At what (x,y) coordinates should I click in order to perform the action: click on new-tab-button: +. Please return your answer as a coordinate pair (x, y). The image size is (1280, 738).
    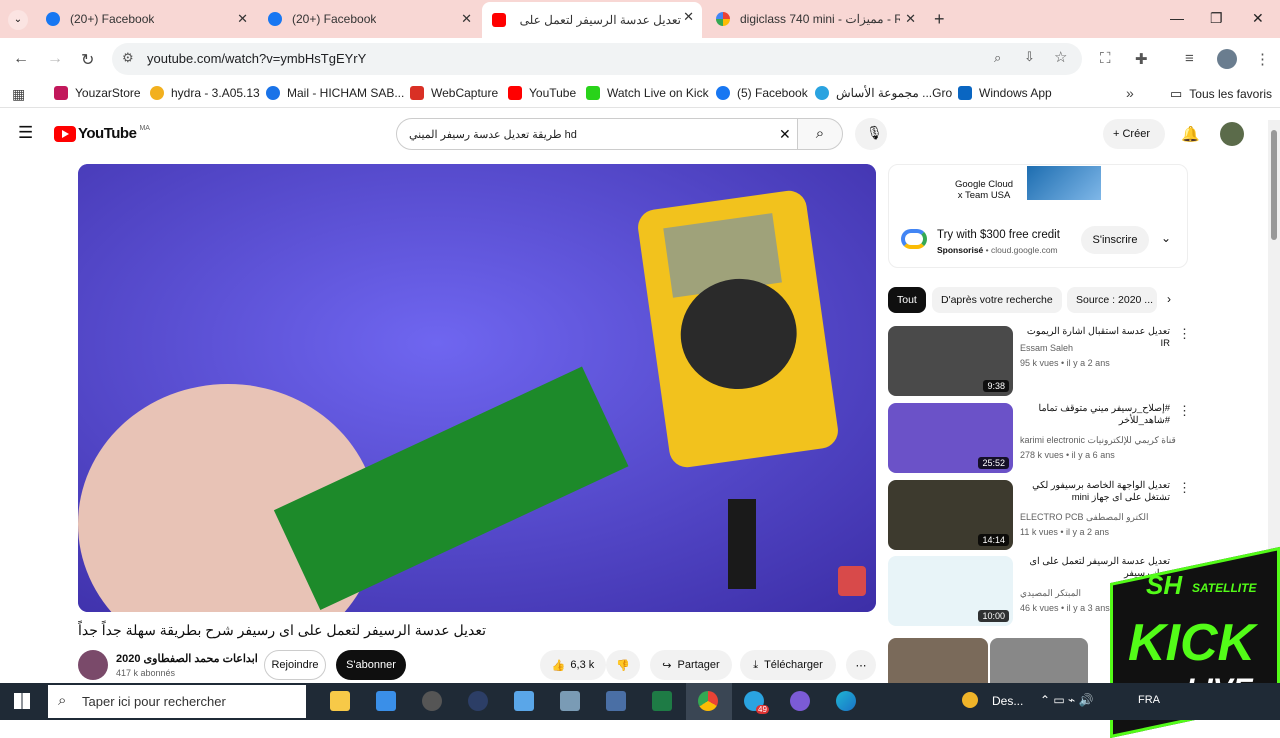
    Looking at the image, I should click on (939, 19).